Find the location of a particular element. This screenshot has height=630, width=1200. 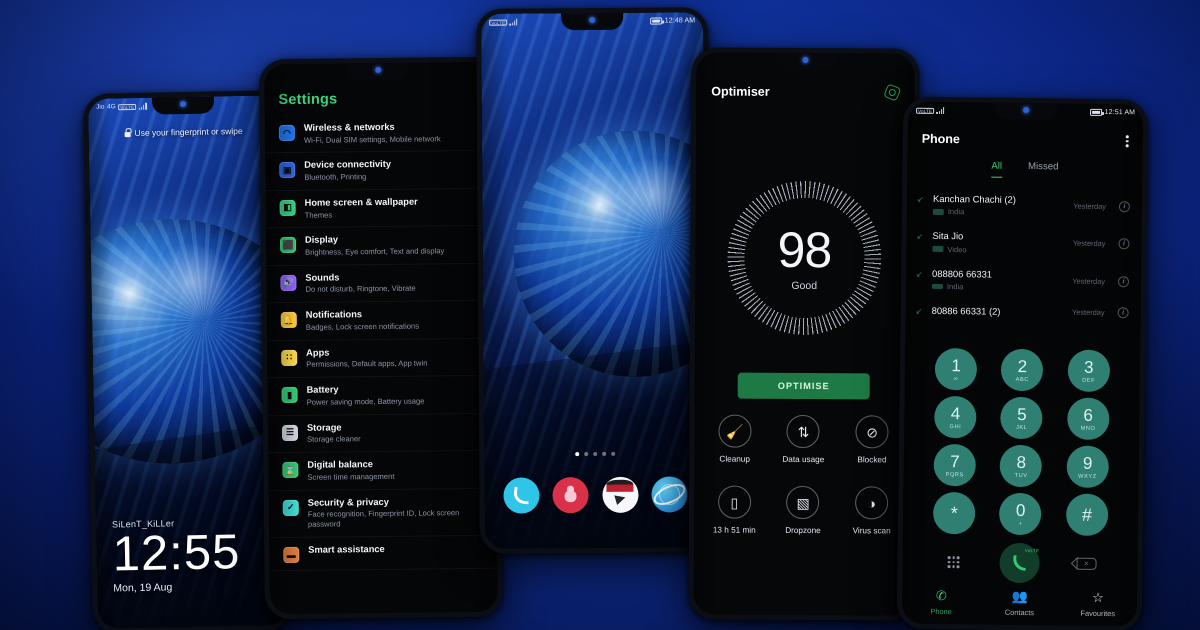

optimiser-tile: 🧹 Cleanup is located at coordinates (734, 439).